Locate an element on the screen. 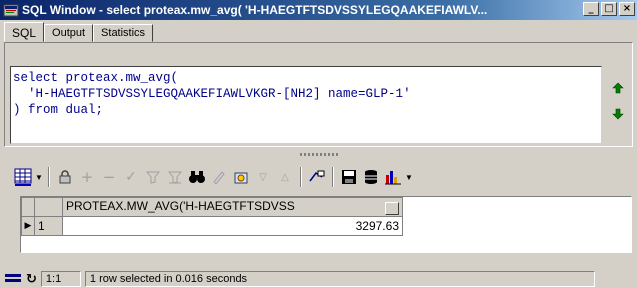  next-page-icon: ▽ is located at coordinates (263, 177).